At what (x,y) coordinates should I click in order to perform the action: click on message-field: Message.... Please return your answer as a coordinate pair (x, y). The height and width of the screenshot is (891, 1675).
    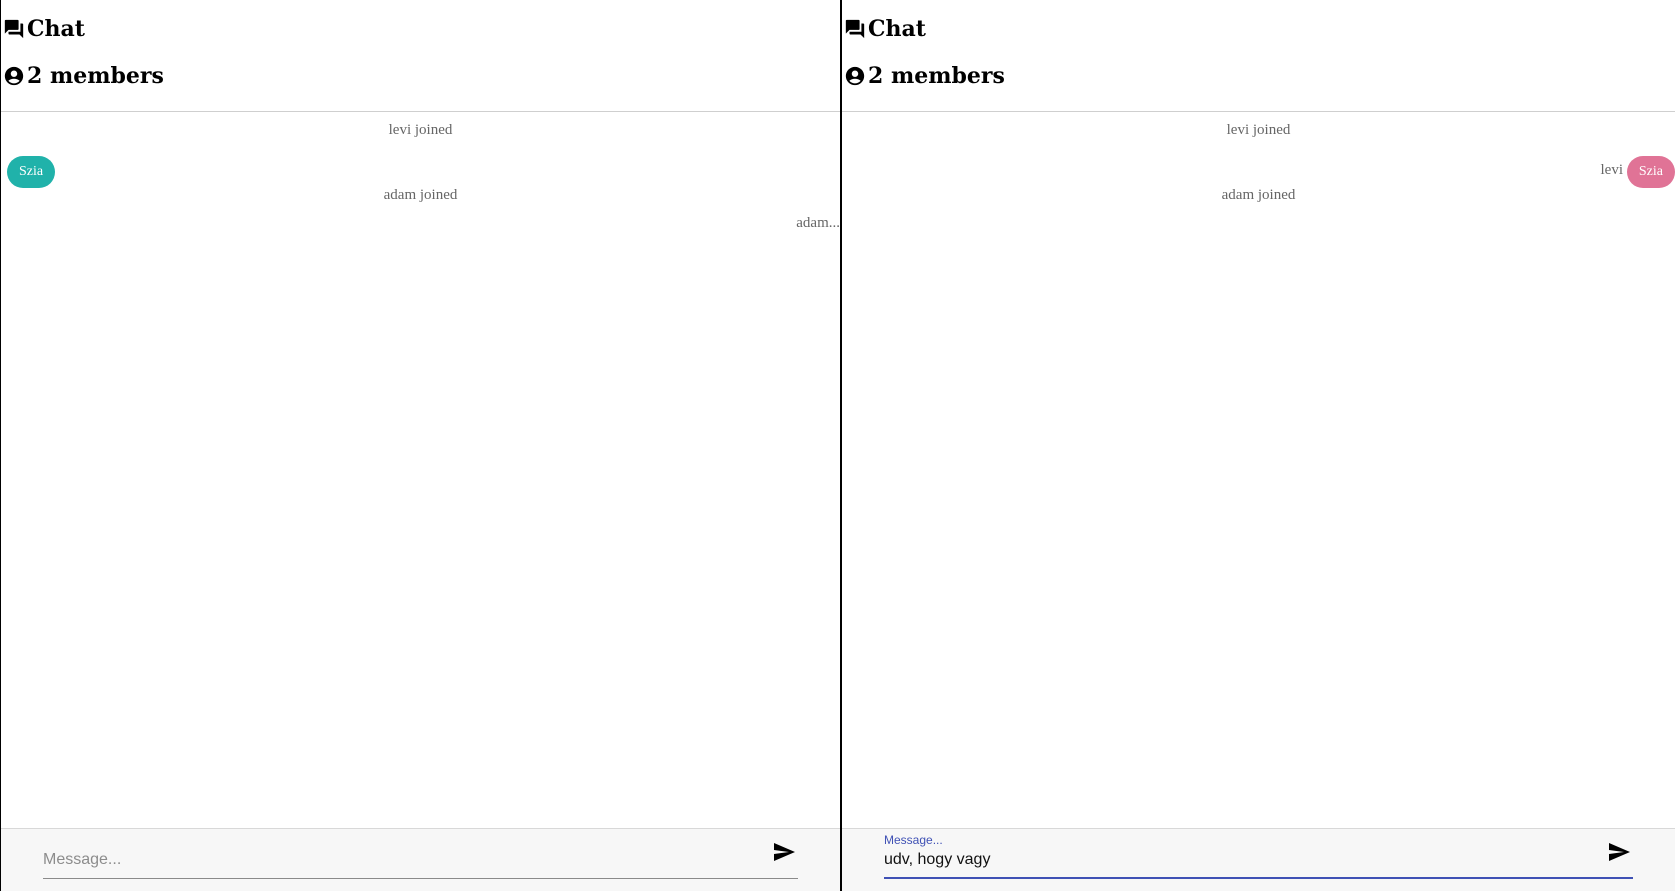
    Looking at the image, I should click on (1258, 854).